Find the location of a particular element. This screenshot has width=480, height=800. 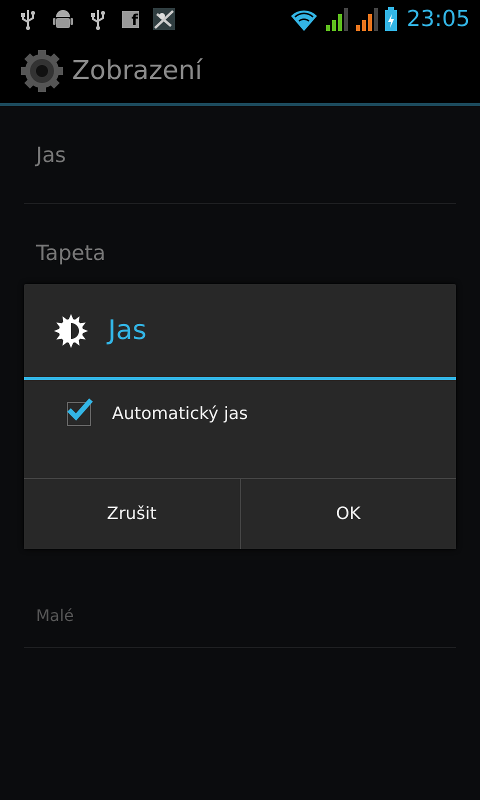

checkbox-label: Automatický jas is located at coordinates (180, 414).